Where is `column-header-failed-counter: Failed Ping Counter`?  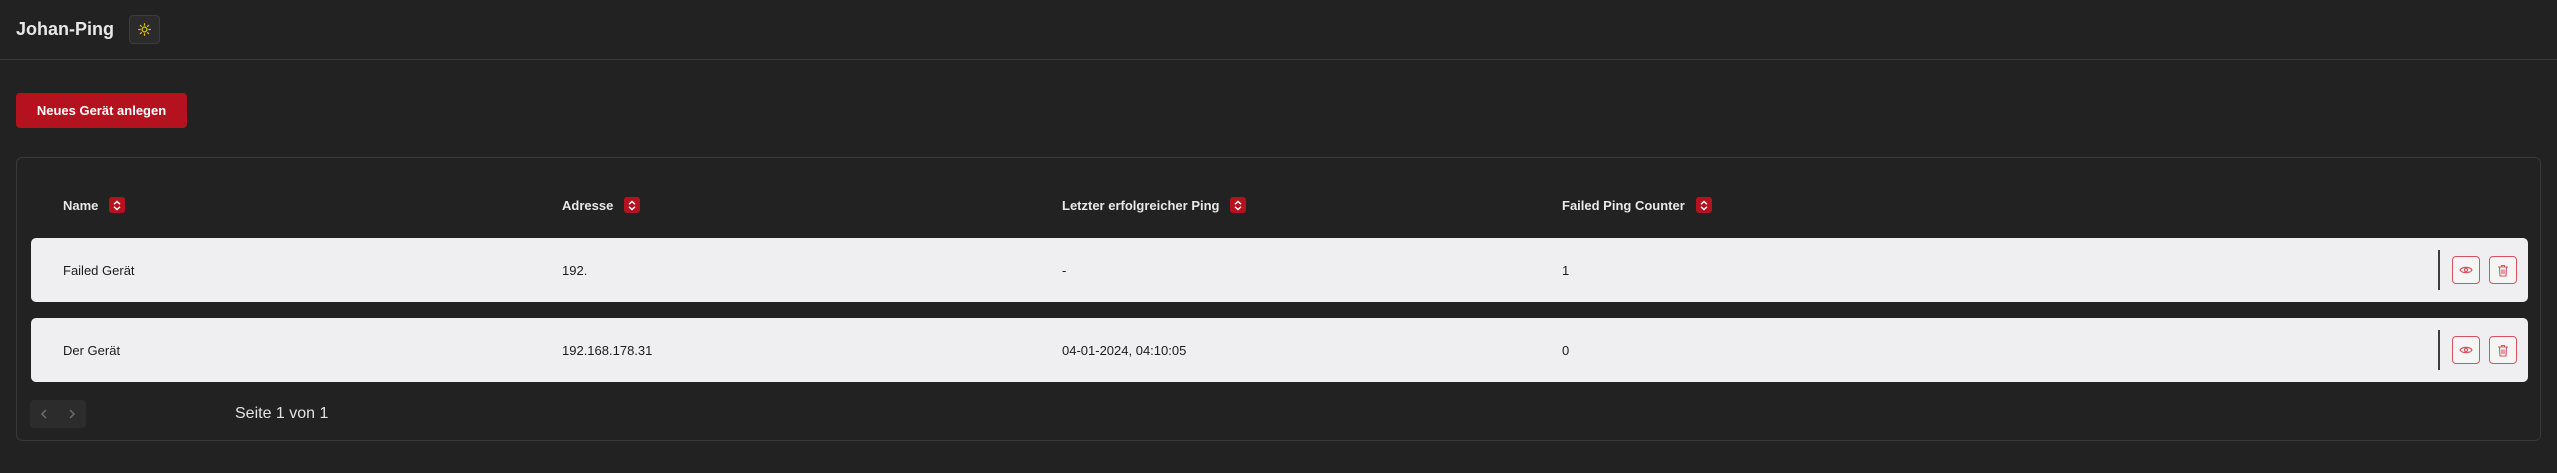 column-header-failed-counter: Failed Ping Counter is located at coordinates (1637, 205).